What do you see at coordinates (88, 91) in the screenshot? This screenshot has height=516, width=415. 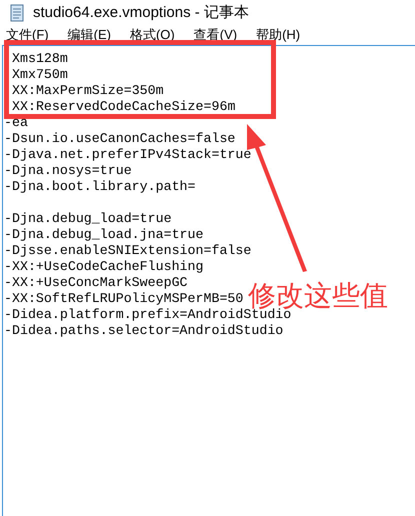 I see `text-line: XX:MaxPermSize=350m` at bounding box center [88, 91].